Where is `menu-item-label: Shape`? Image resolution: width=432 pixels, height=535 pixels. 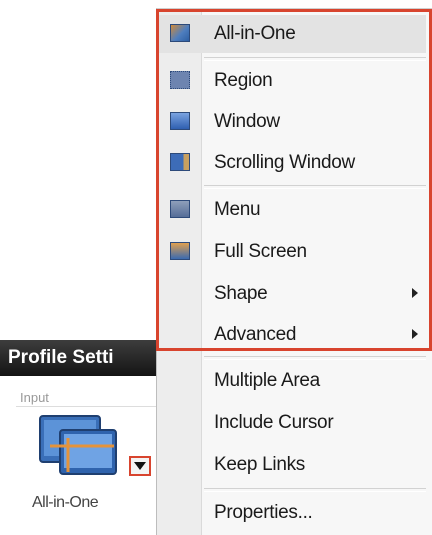
menu-item-label: Shape is located at coordinates (241, 293).